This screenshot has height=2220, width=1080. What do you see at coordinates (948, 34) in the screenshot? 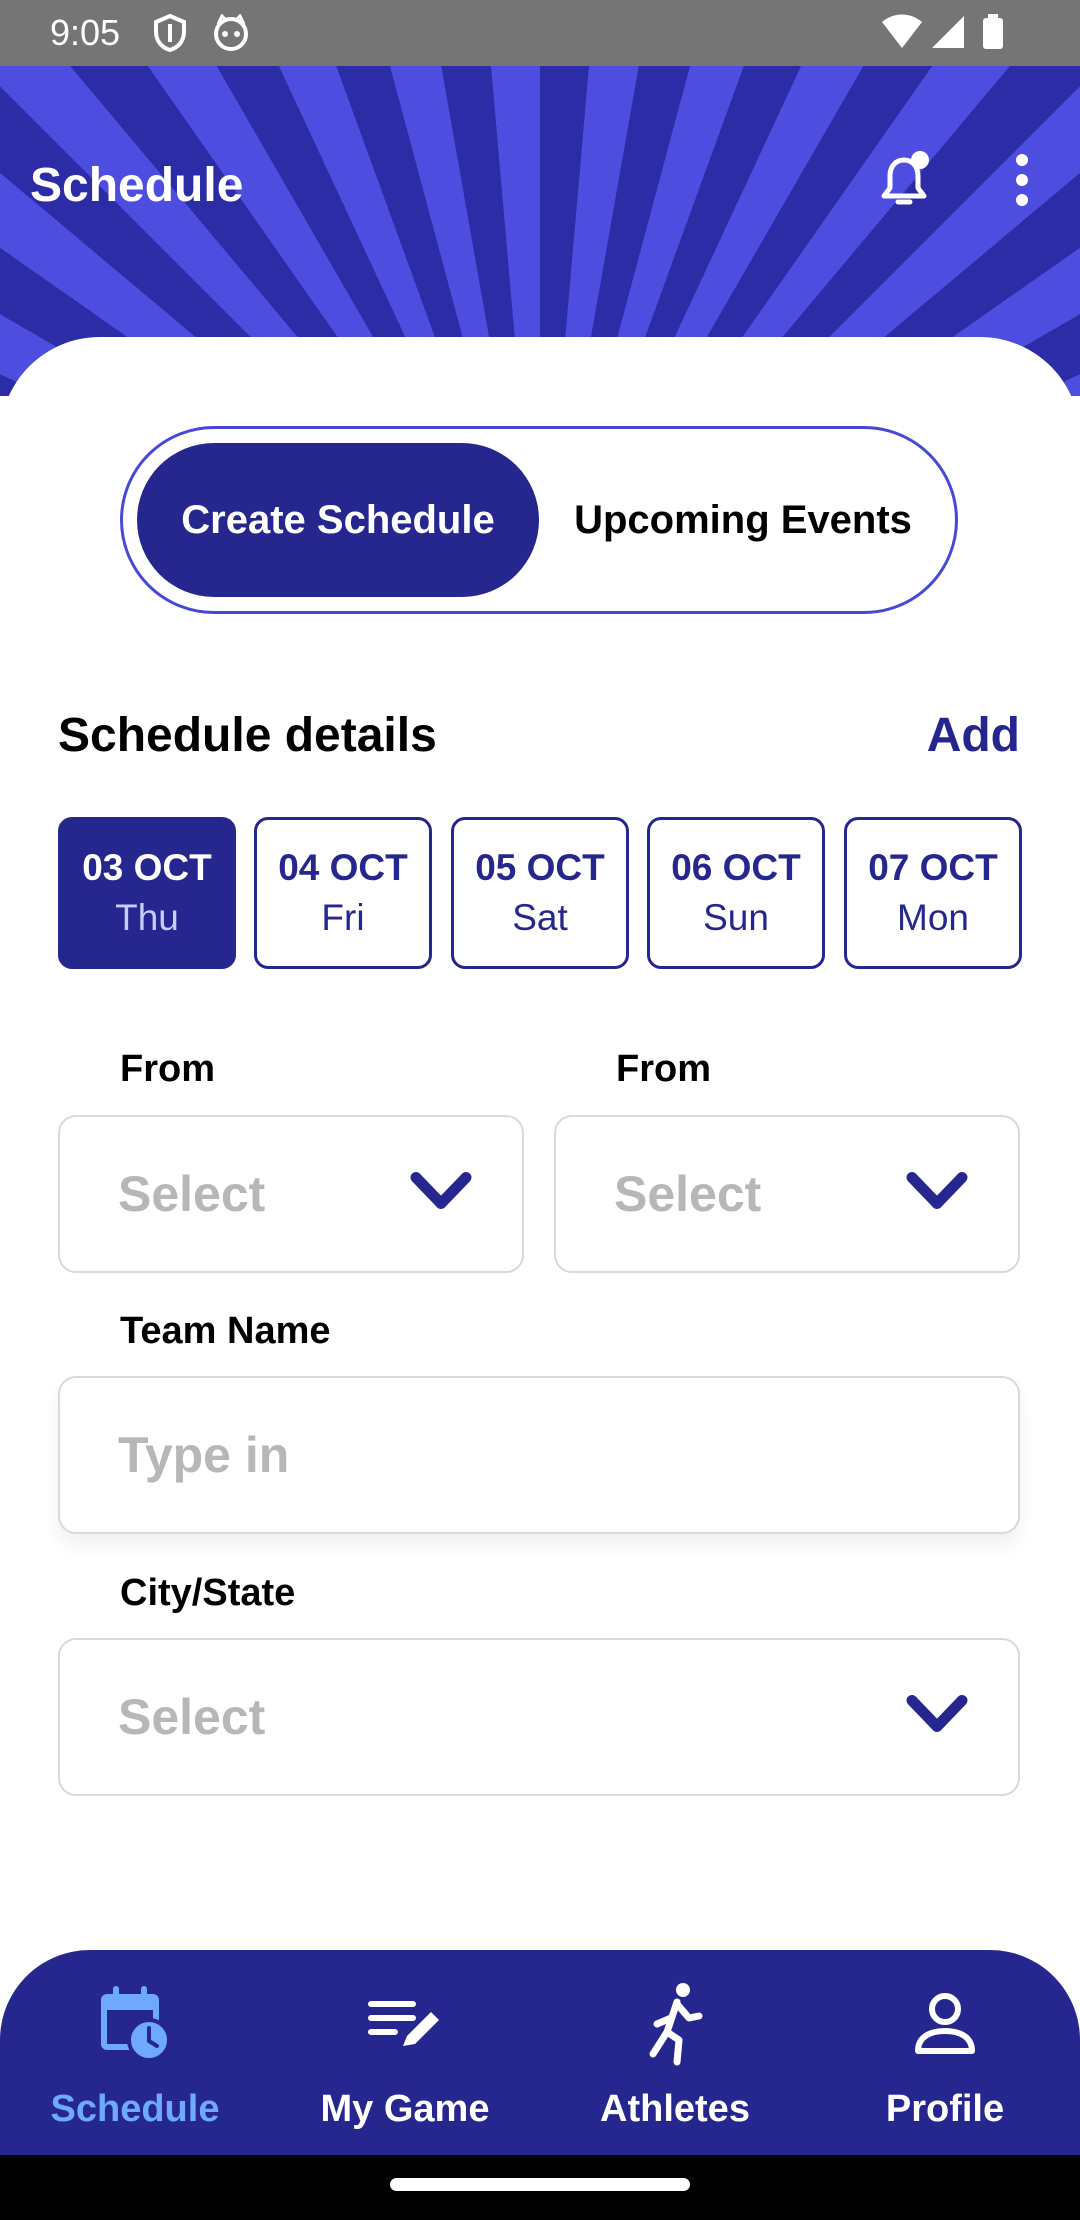
I see `signal-icon` at bounding box center [948, 34].